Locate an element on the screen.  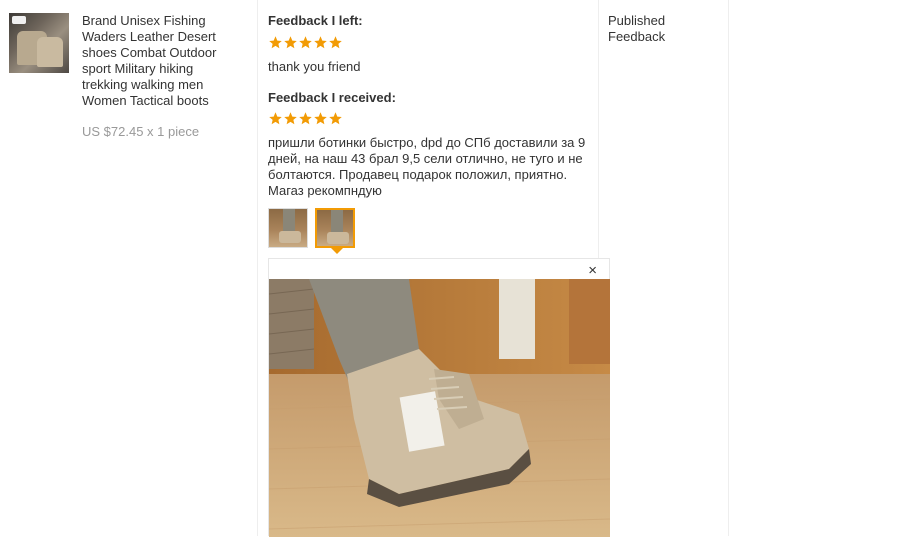
close-icon: × is located at coordinates (592, 271).